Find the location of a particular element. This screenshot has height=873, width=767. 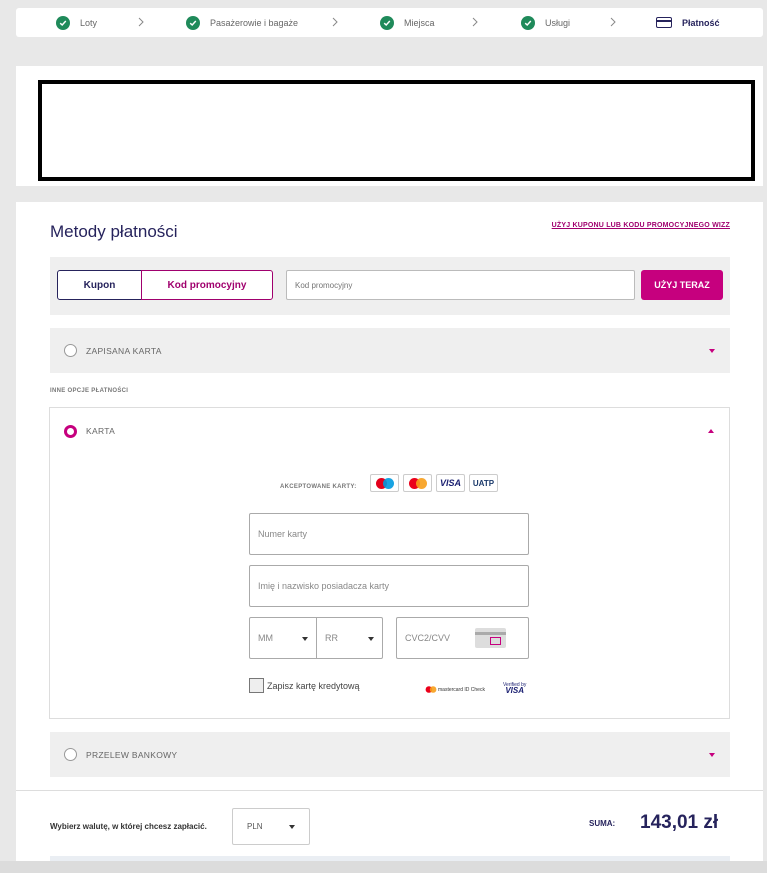

chevron-up-icon is located at coordinates (711, 431).